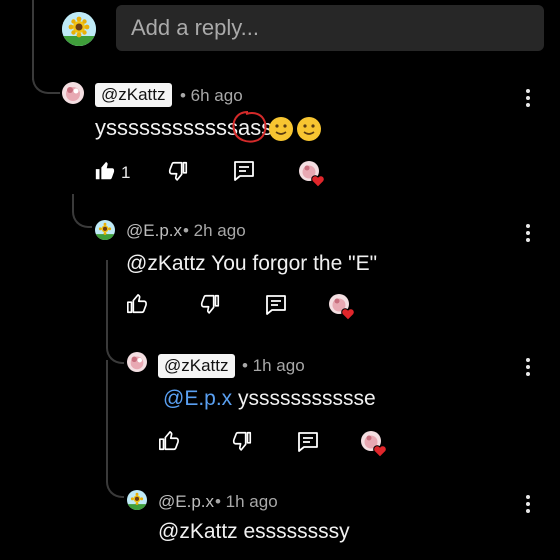 The width and height of the screenshot is (560, 560). Describe the element at coordinates (79, 29) in the screenshot. I see `current-user-avatar` at that location.